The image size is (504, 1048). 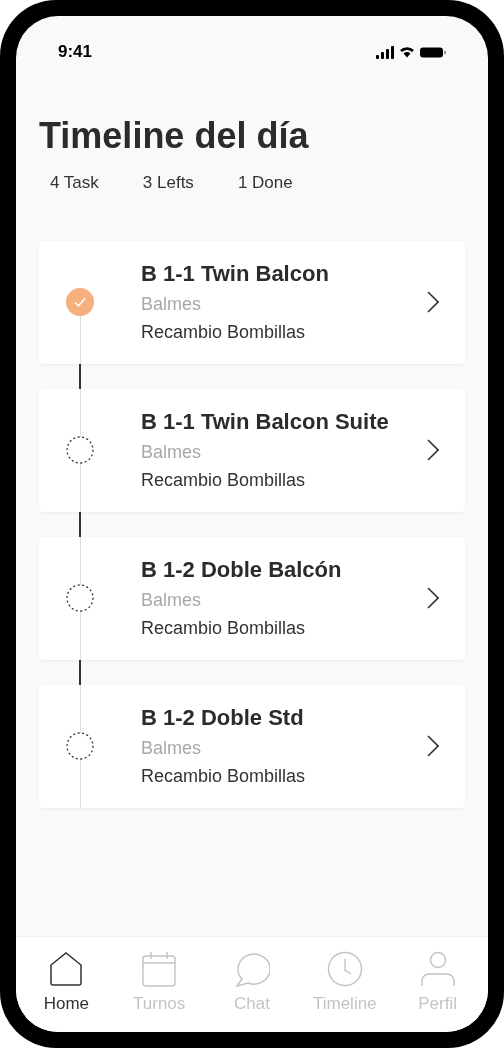 What do you see at coordinates (80, 302) in the screenshot?
I see `checked-circle-icon` at bounding box center [80, 302].